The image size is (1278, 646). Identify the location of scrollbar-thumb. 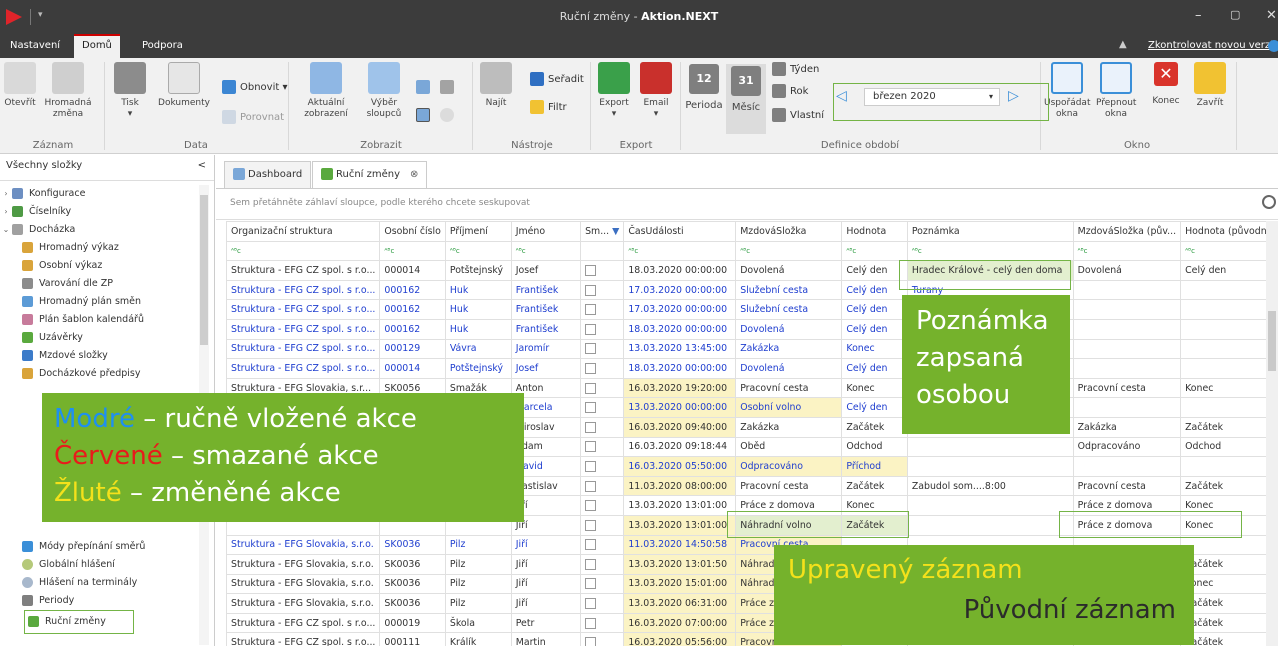
(204, 270).